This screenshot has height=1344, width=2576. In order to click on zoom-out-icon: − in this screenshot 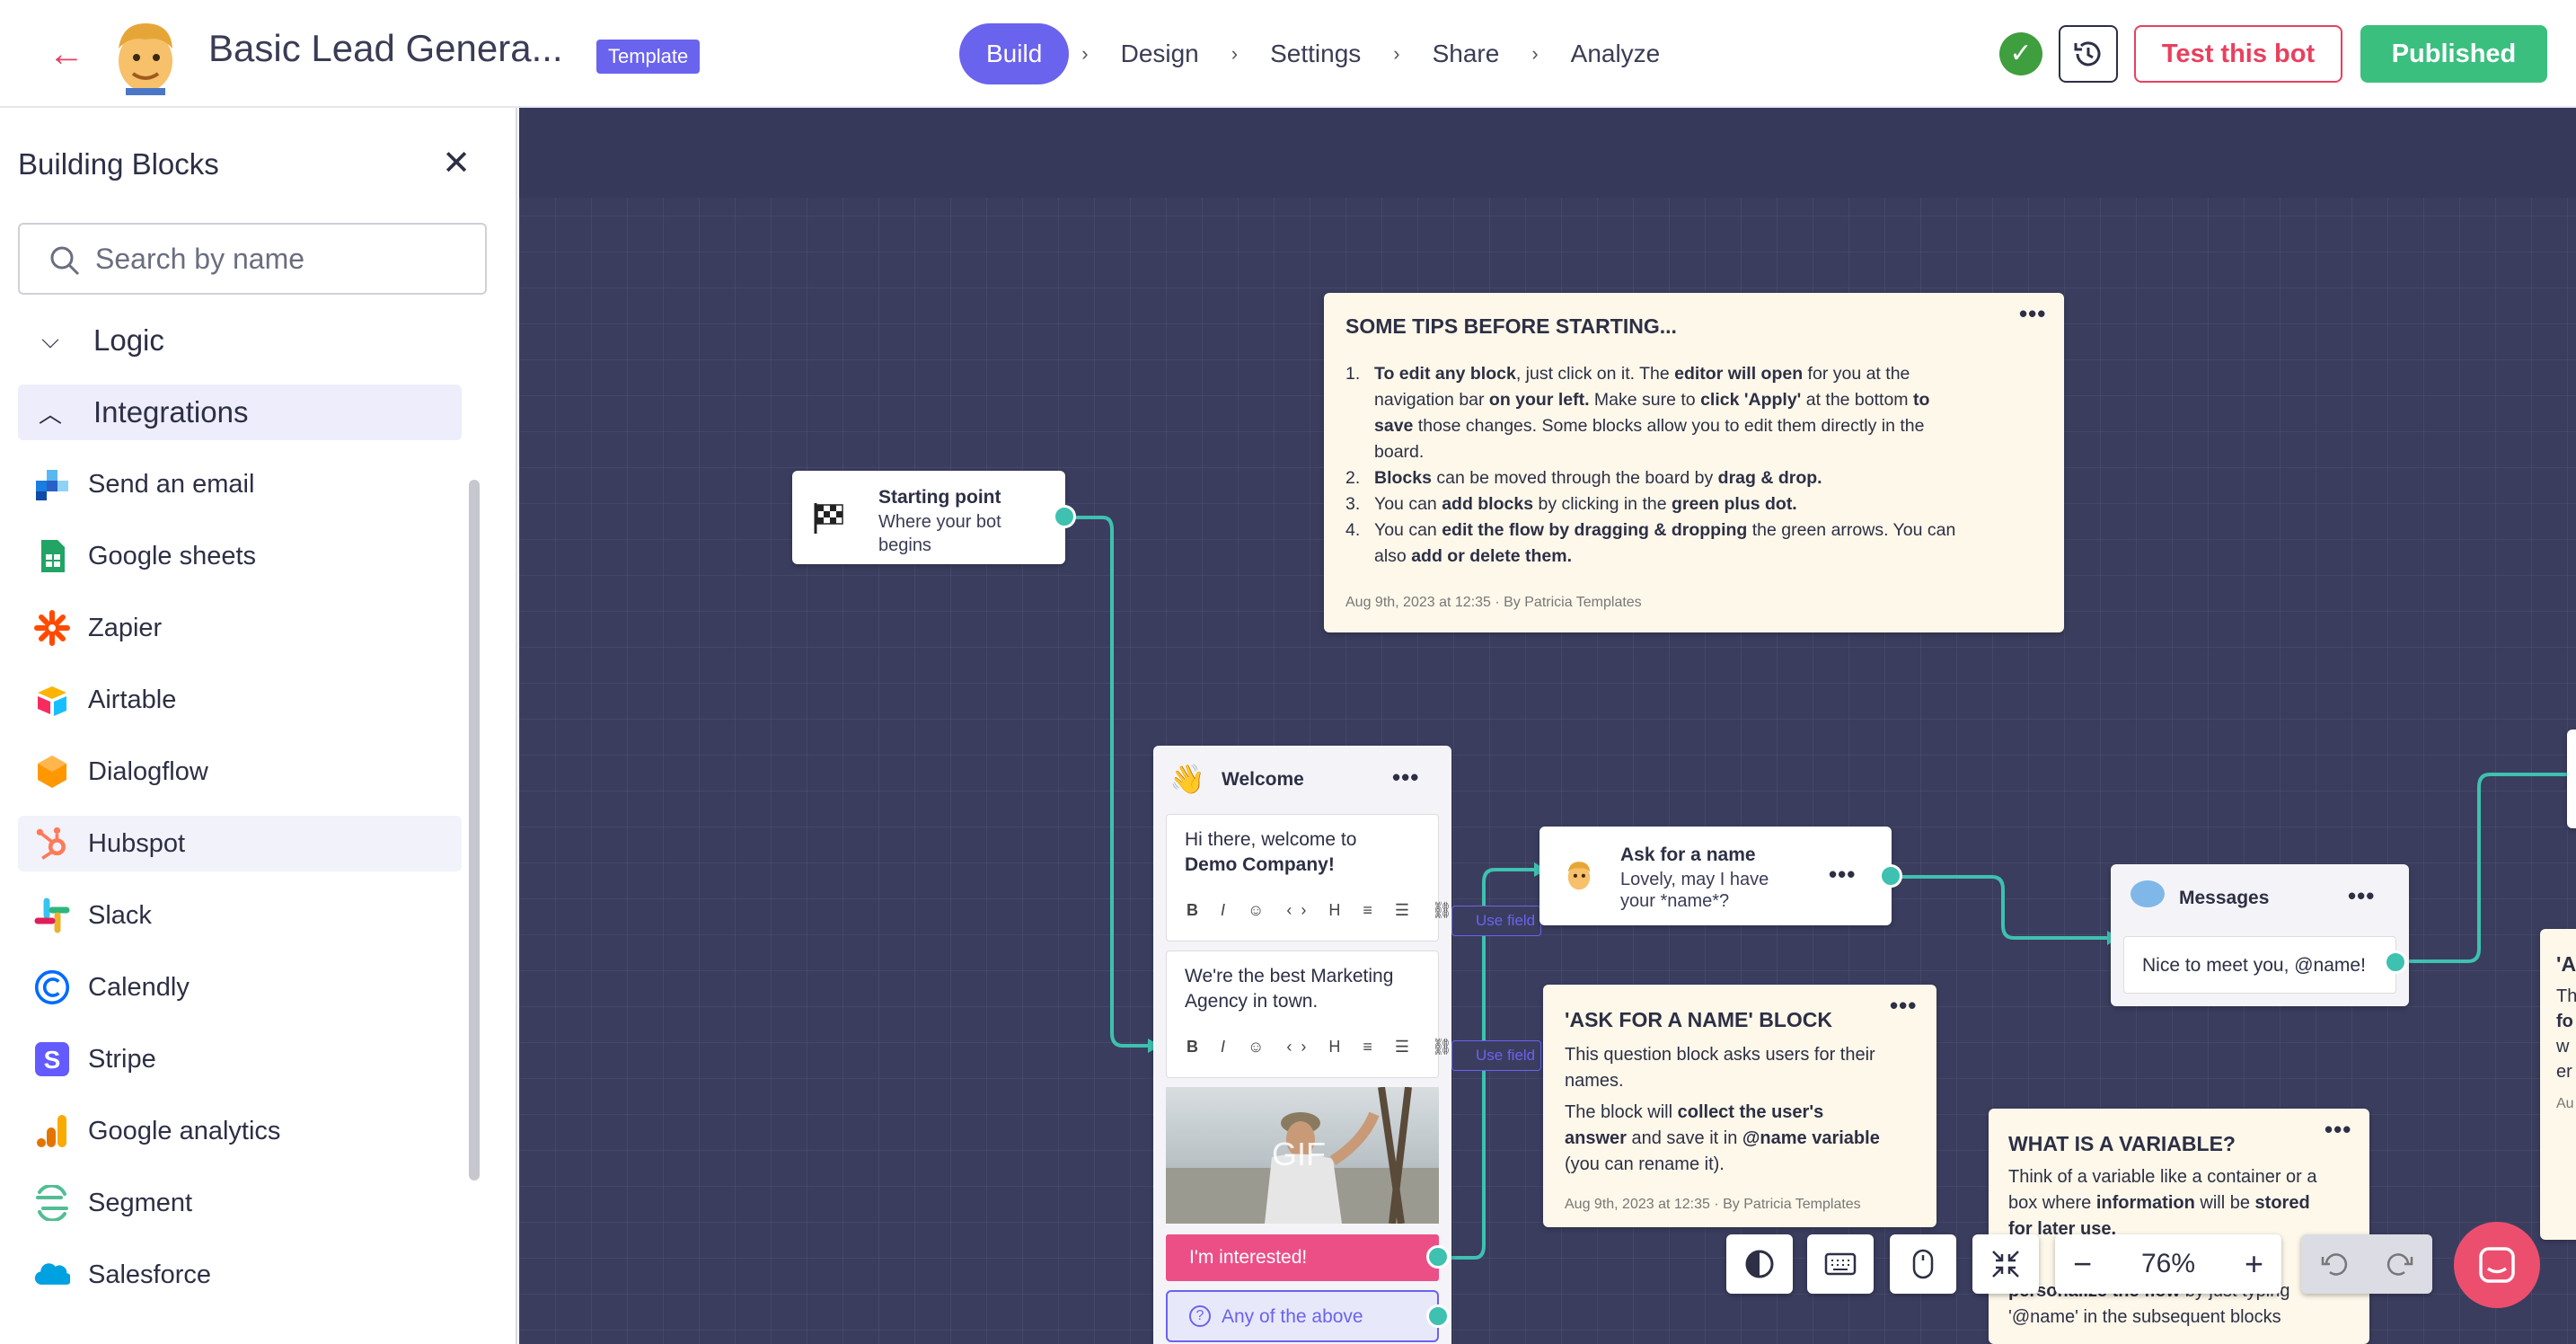, I will do `click(2082, 1264)`.